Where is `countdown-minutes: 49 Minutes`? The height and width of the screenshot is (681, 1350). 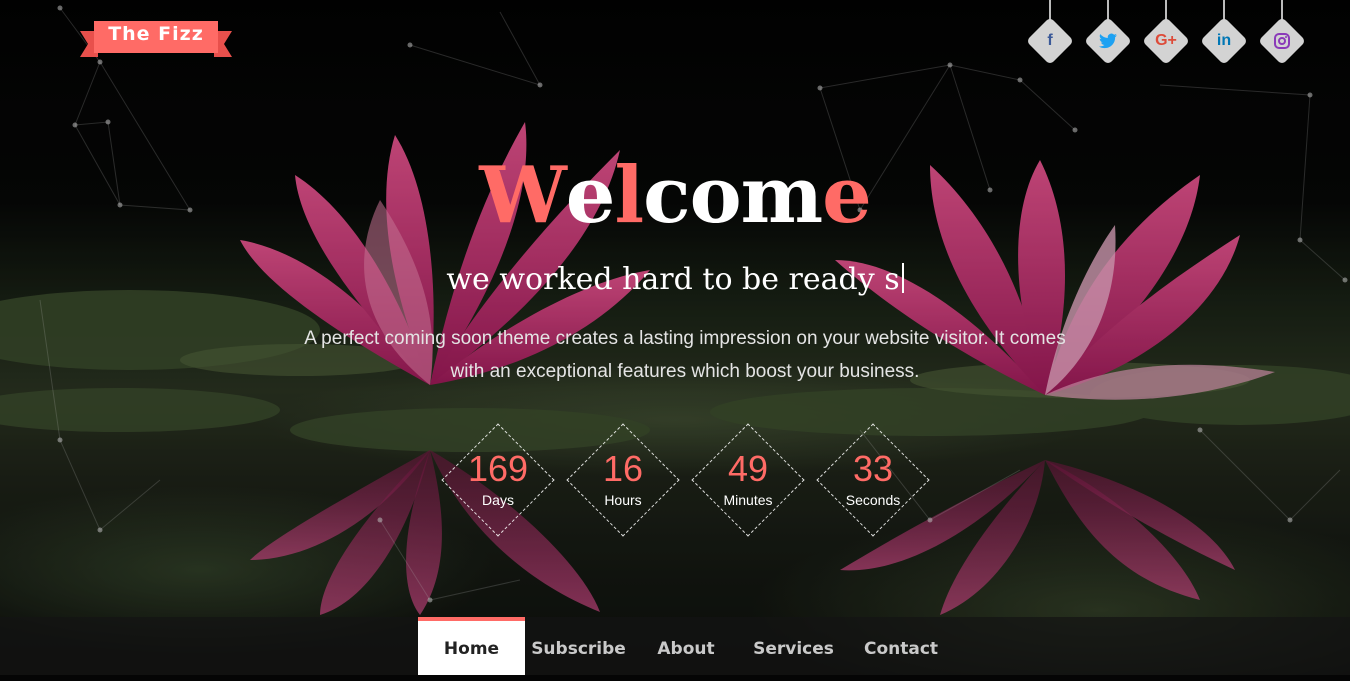
countdown-minutes: 49 Minutes is located at coordinates (748, 480).